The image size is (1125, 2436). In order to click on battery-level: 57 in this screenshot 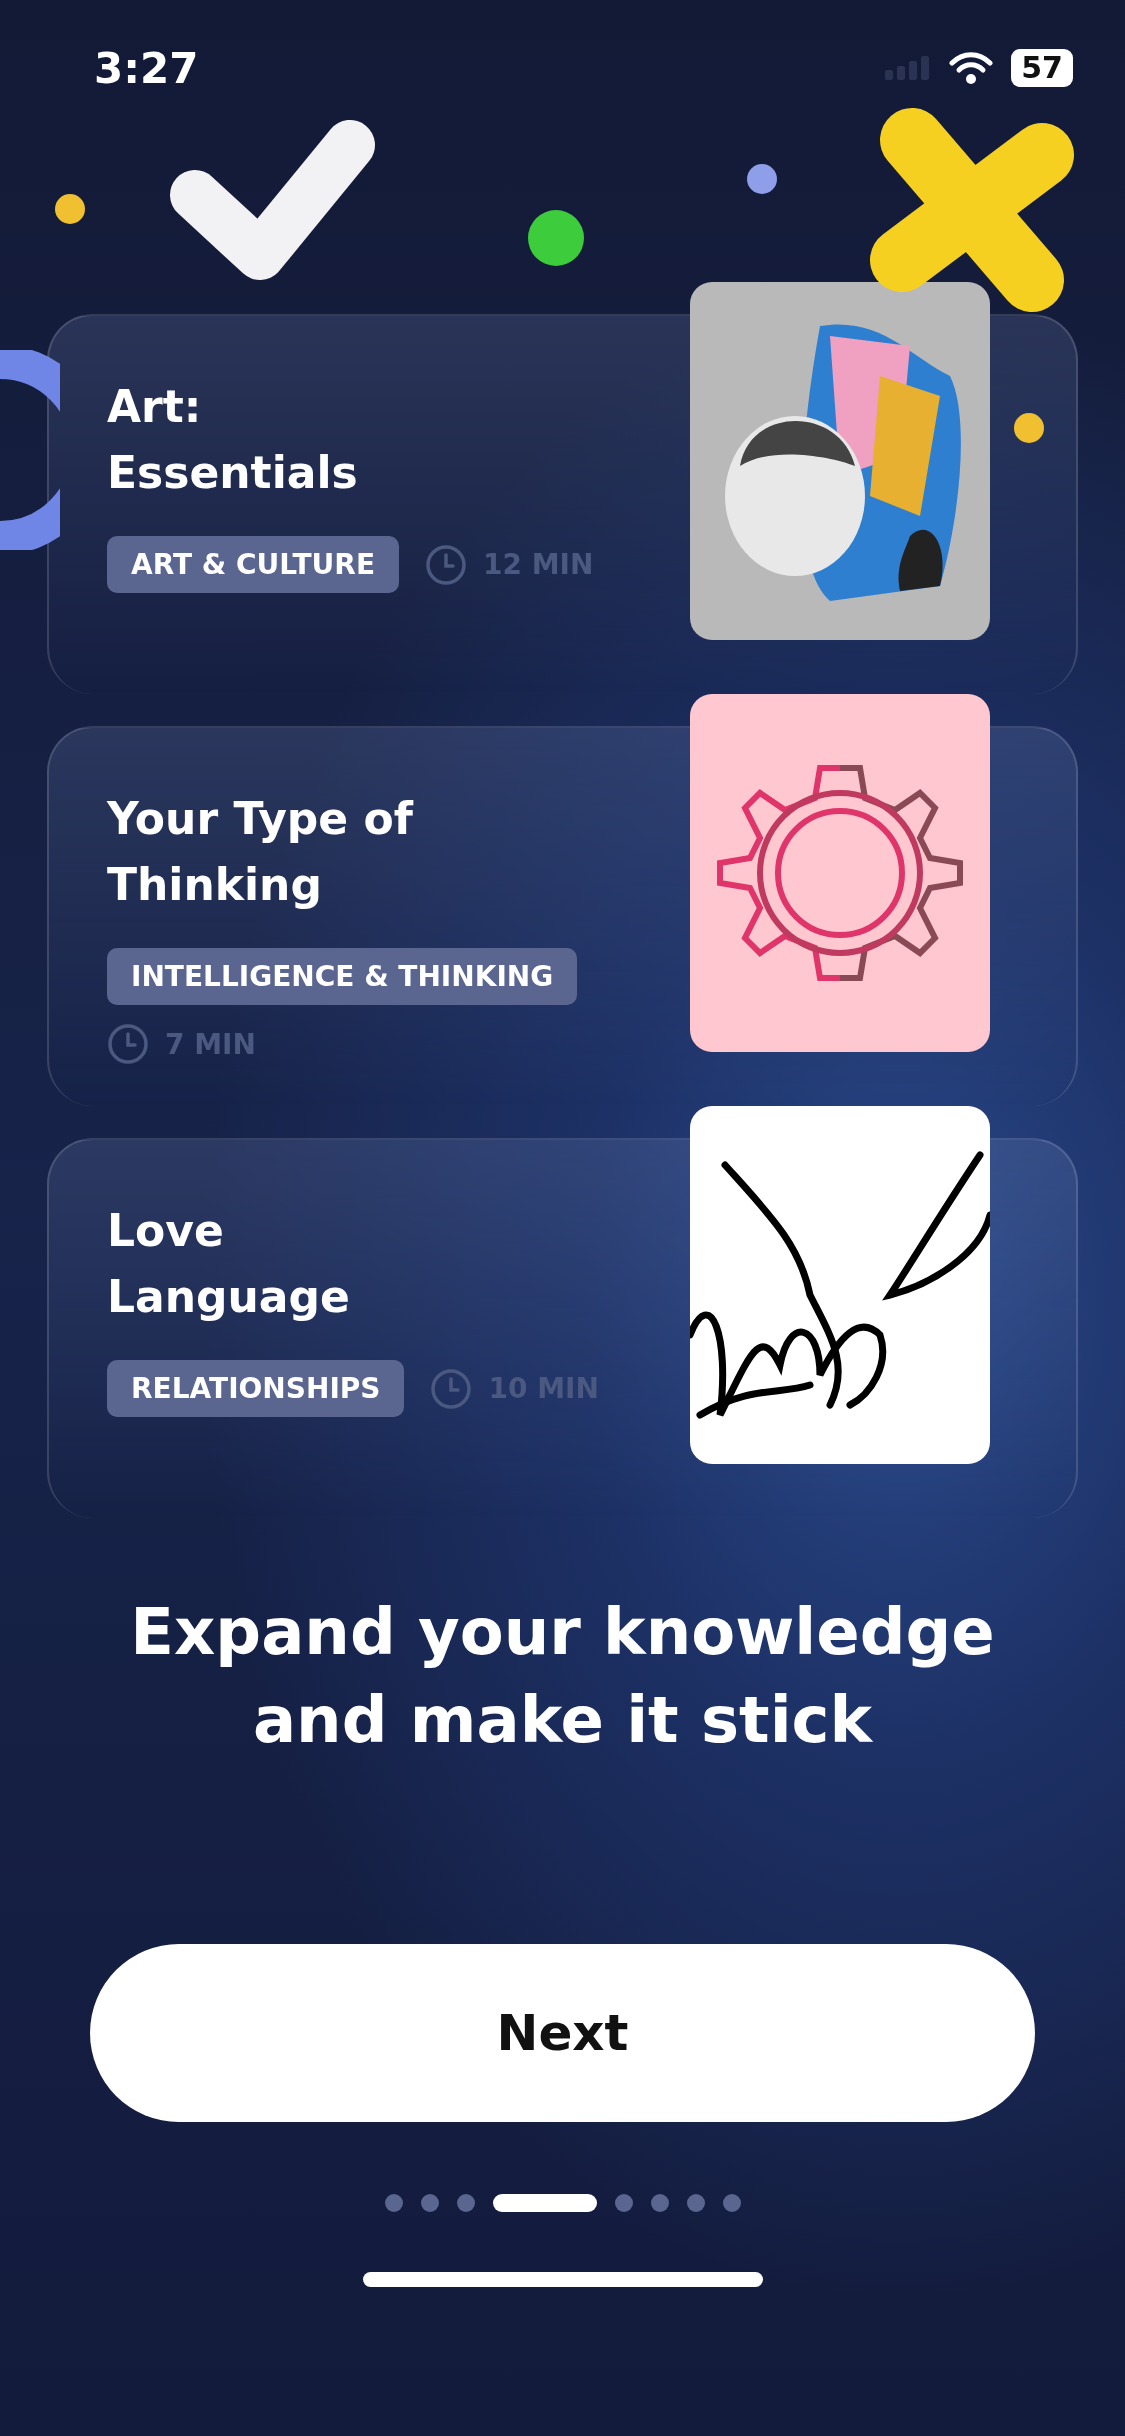, I will do `click(1042, 68)`.